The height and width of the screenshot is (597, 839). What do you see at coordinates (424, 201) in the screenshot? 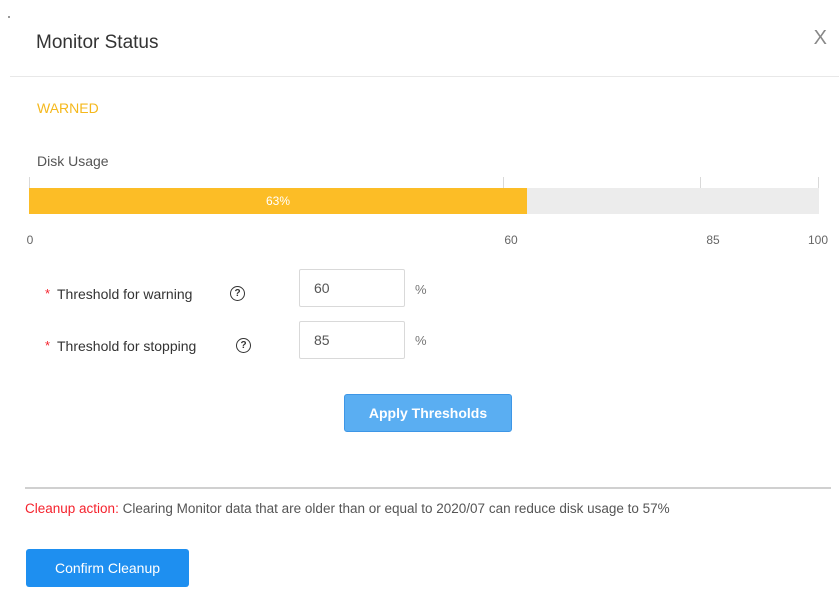
I see `disk-usage-progress: 63%` at bounding box center [424, 201].